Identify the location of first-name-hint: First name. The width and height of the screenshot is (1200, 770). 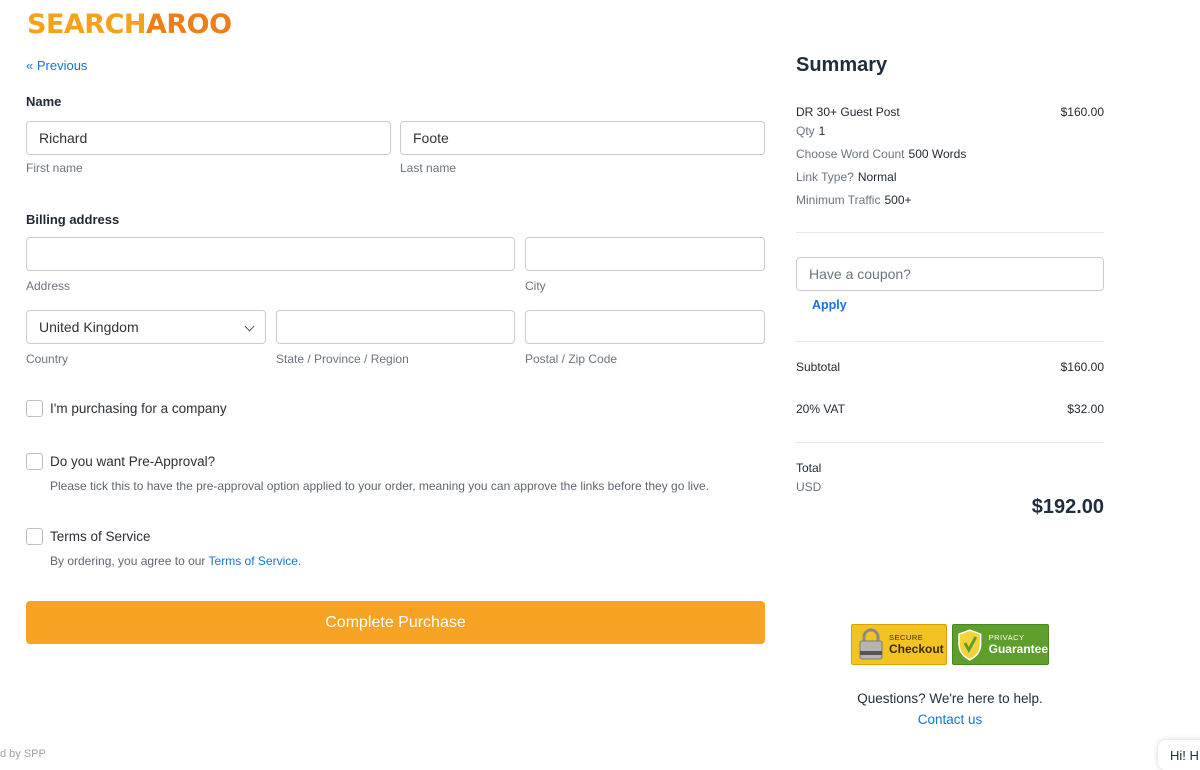
(54, 168).